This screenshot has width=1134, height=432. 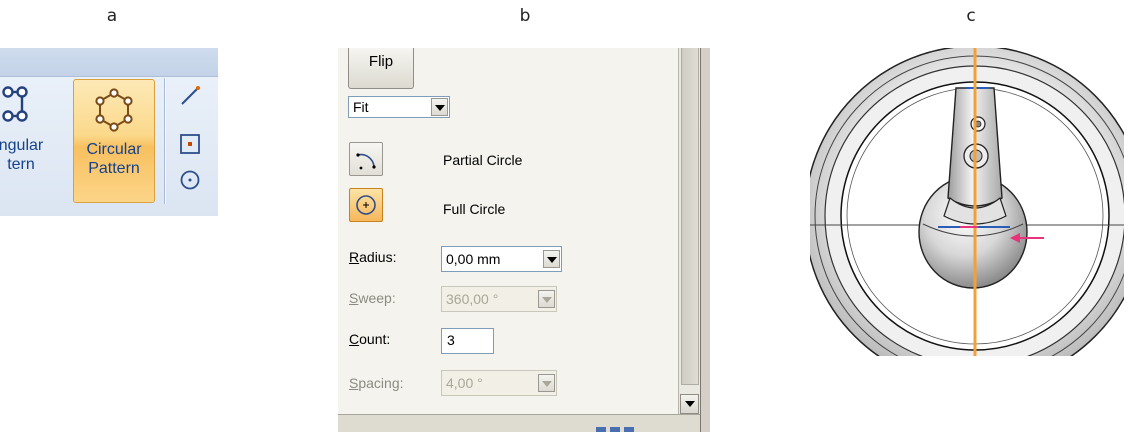 What do you see at coordinates (190, 96) in the screenshot?
I see `line-icon` at bounding box center [190, 96].